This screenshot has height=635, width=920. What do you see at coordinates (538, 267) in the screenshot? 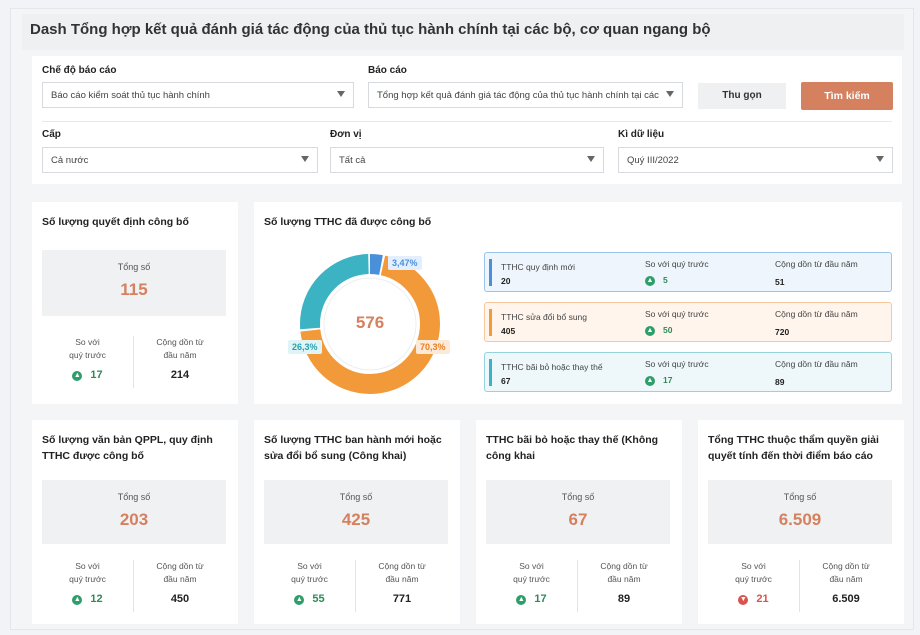
I see `legend-row-name: TTHC quy định mới` at bounding box center [538, 267].